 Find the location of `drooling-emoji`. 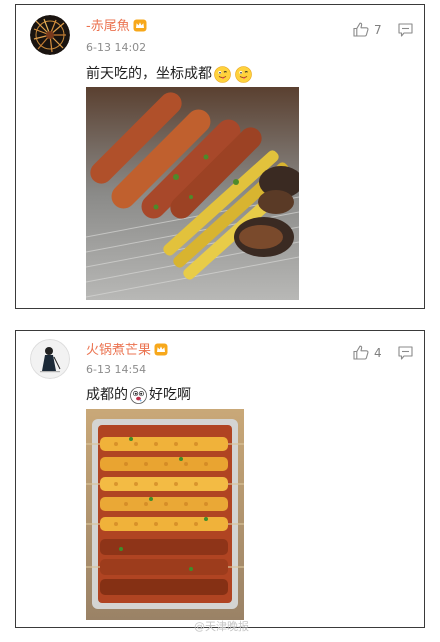

drooling-emoji is located at coordinates (138, 395).